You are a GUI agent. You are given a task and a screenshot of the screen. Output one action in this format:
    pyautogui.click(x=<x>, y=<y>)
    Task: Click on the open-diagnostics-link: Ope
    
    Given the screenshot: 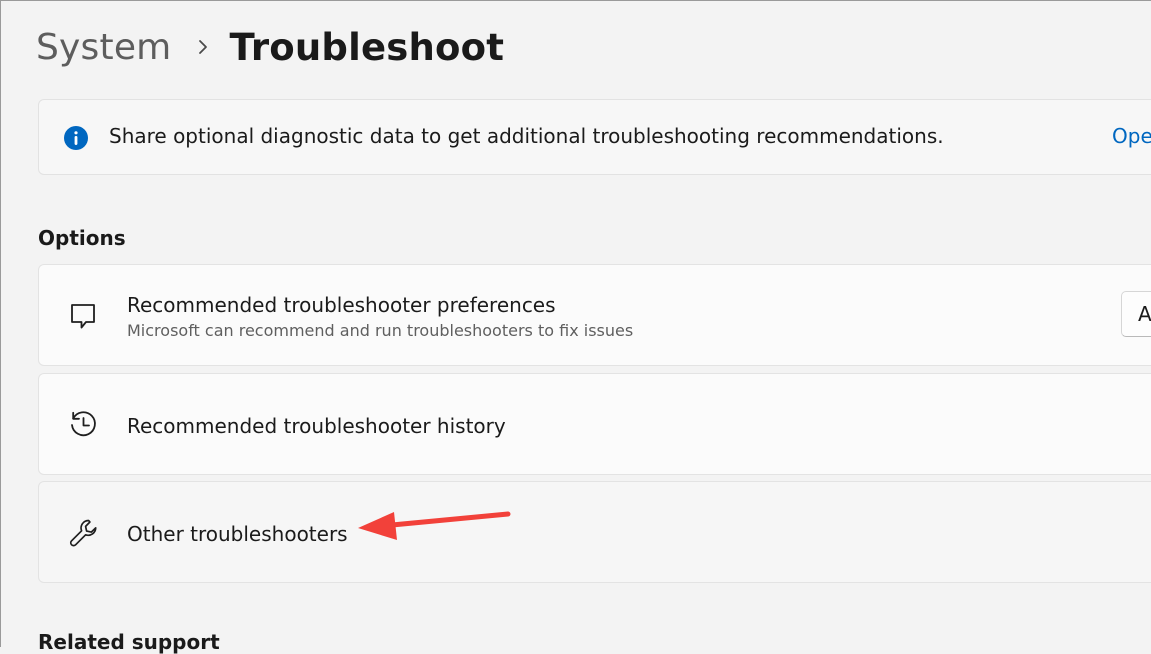 What is the action you would take?
    pyautogui.click(x=1131, y=136)
    